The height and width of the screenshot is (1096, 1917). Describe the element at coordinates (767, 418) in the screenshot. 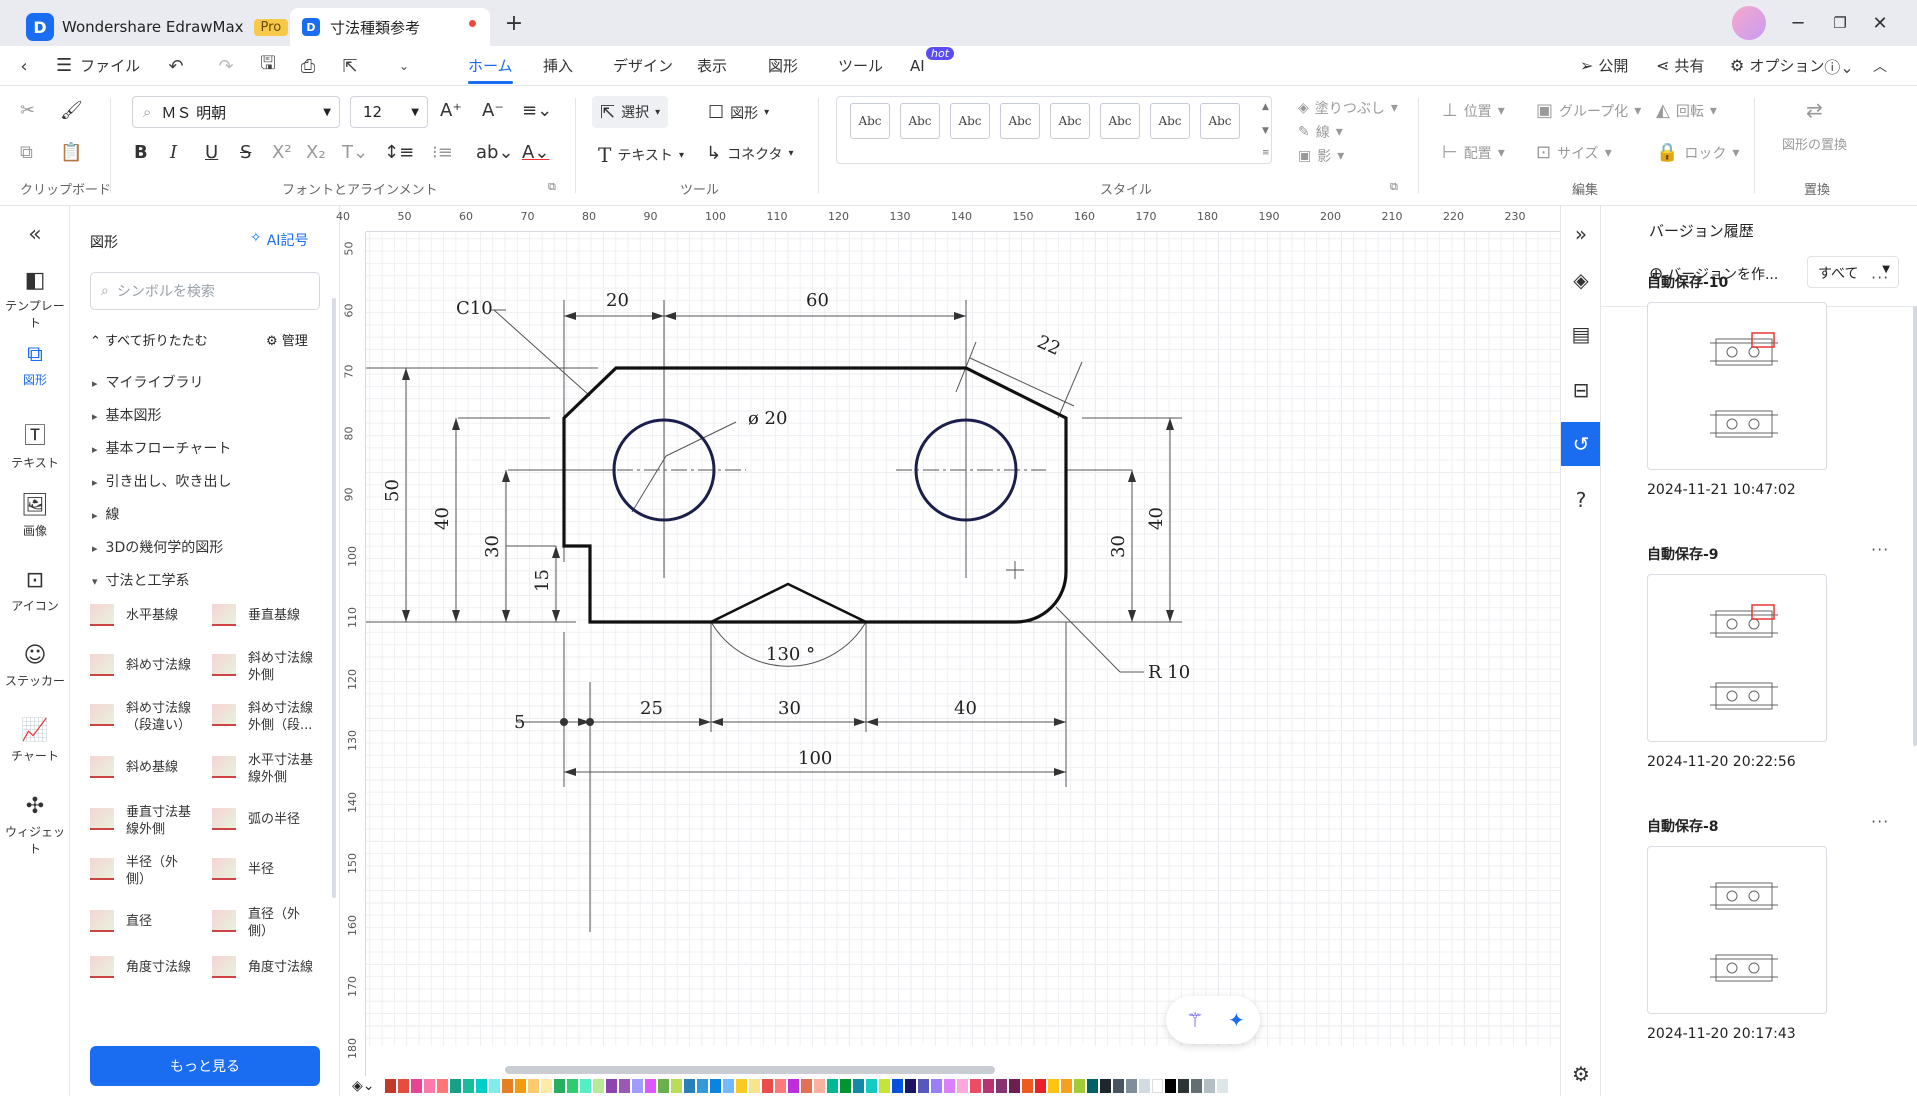

I see `diameter-label: ø 20` at that location.